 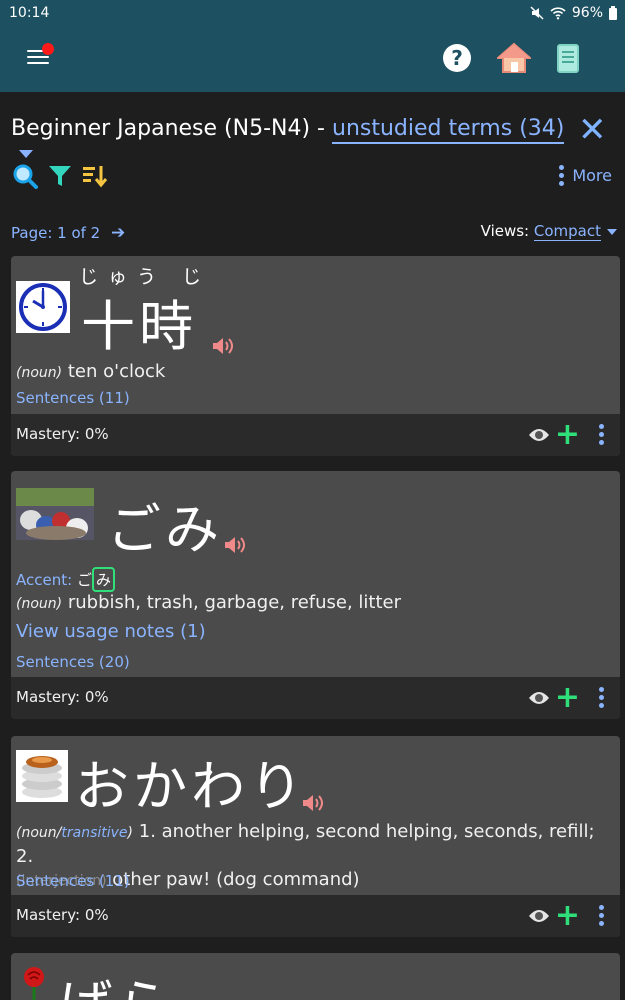 What do you see at coordinates (25, 176) in the screenshot?
I see `search-icon` at bounding box center [25, 176].